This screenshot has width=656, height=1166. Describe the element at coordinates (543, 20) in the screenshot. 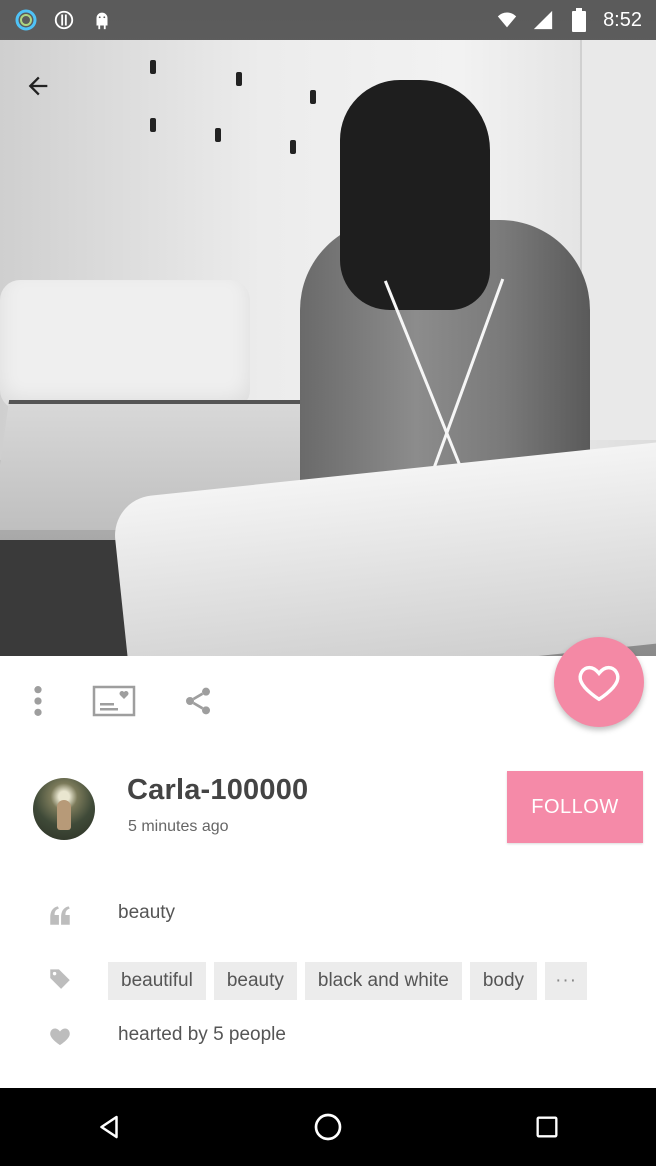

I see `signal-icon` at that location.